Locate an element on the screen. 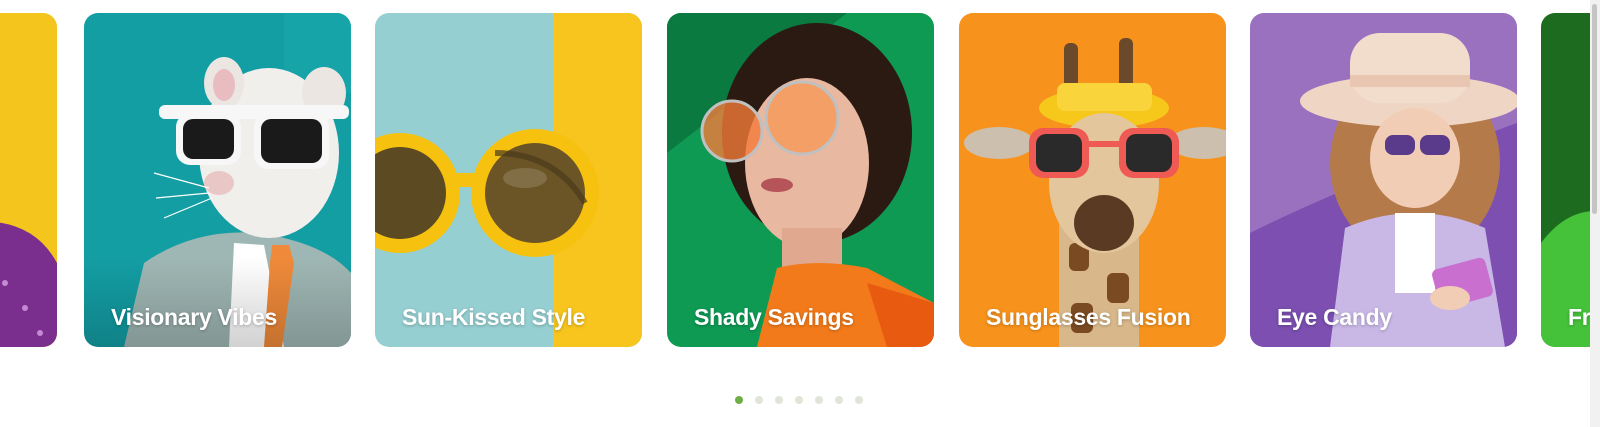 The width and height of the screenshot is (1600, 427). carousel-pagination is located at coordinates (799, 400).